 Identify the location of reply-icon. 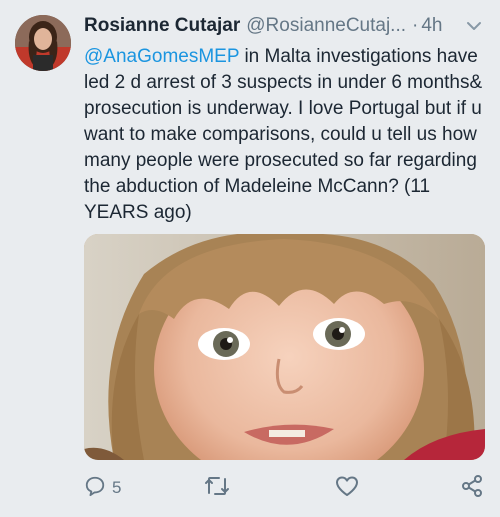
(95, 488).